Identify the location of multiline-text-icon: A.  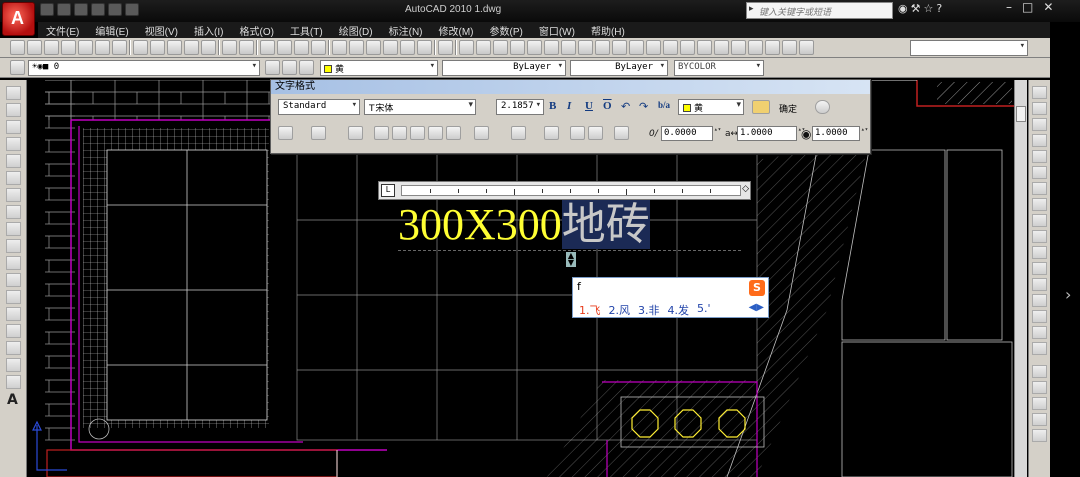
(12, 400).